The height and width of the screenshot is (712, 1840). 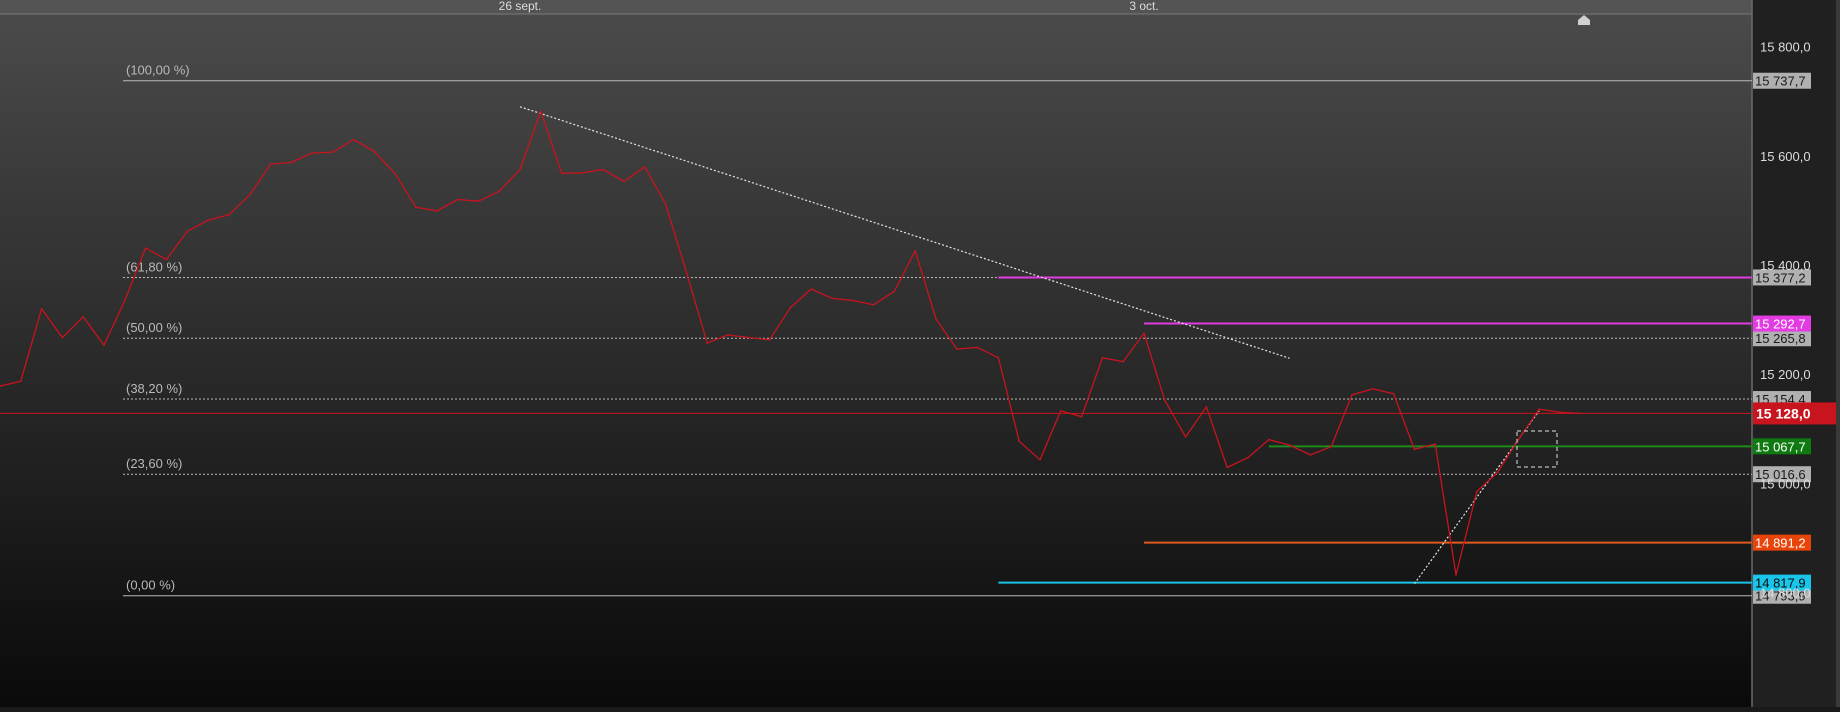 I want to click on top-date-bar, so click(x=876, y=7).